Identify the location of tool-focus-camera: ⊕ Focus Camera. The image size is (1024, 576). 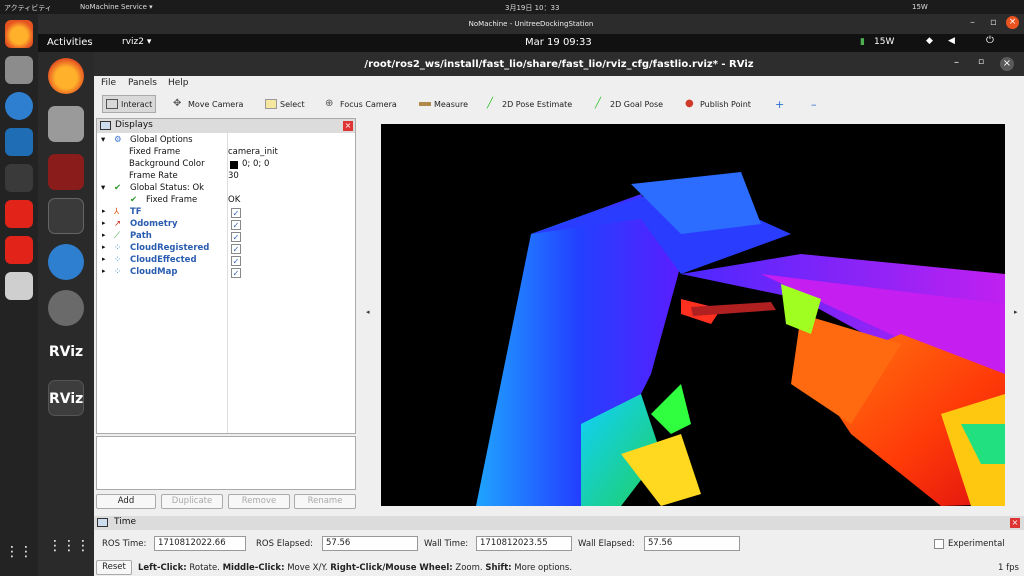
(361, 104).